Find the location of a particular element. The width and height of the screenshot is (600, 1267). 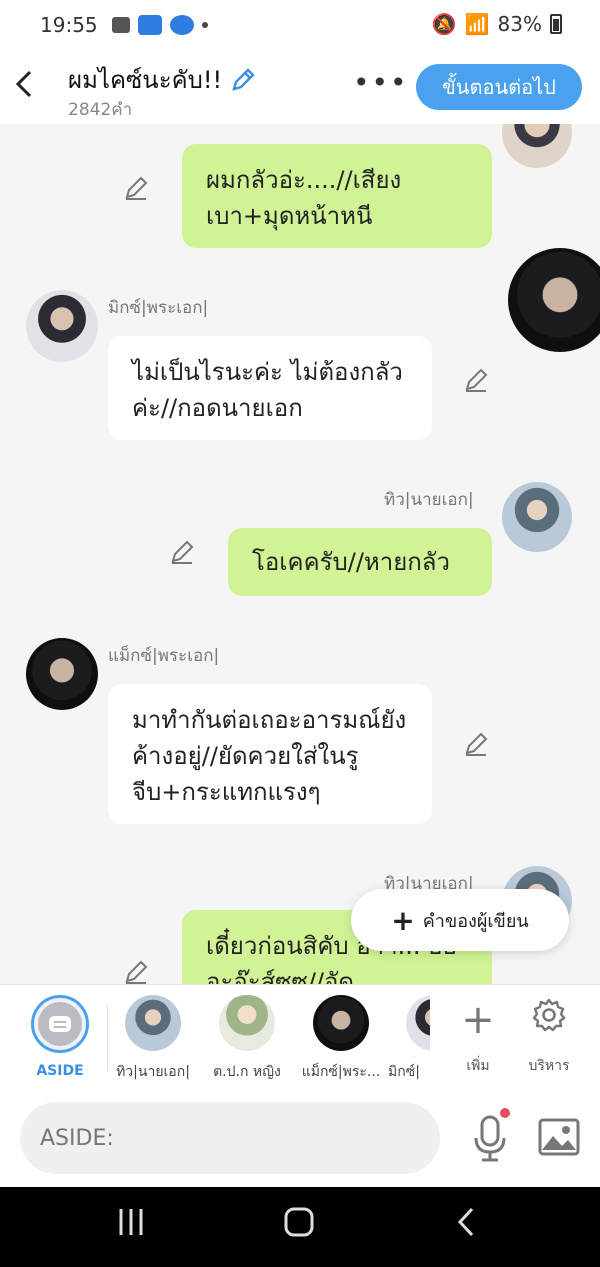

gear-icon is located at coordinates (549, 1022).